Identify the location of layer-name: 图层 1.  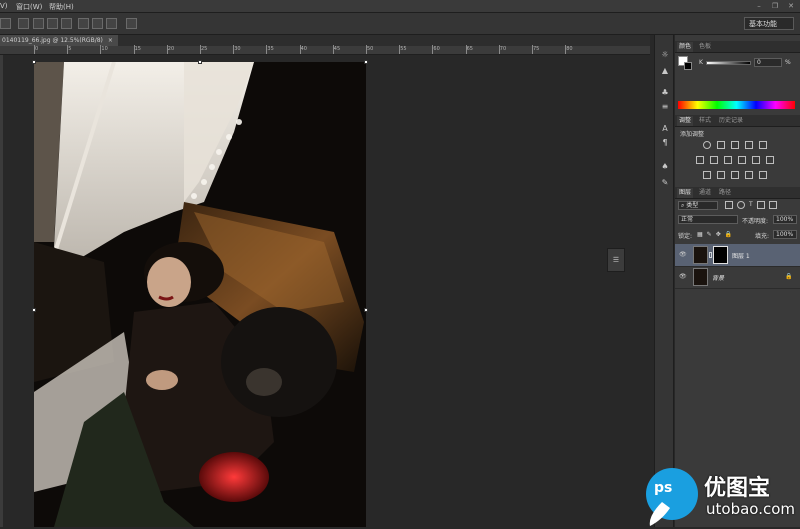
(741, 255).